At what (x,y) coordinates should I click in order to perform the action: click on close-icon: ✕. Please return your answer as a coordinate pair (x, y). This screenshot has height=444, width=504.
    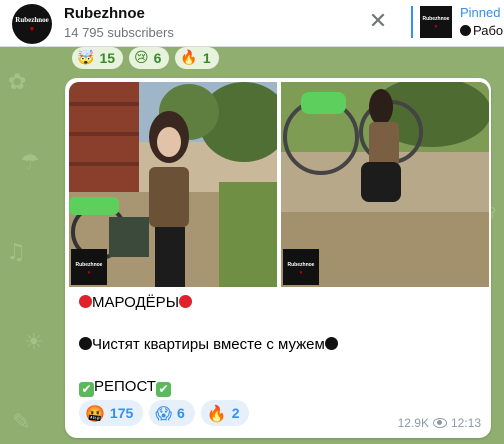
    Looking at the image, I should click on (378, 22).